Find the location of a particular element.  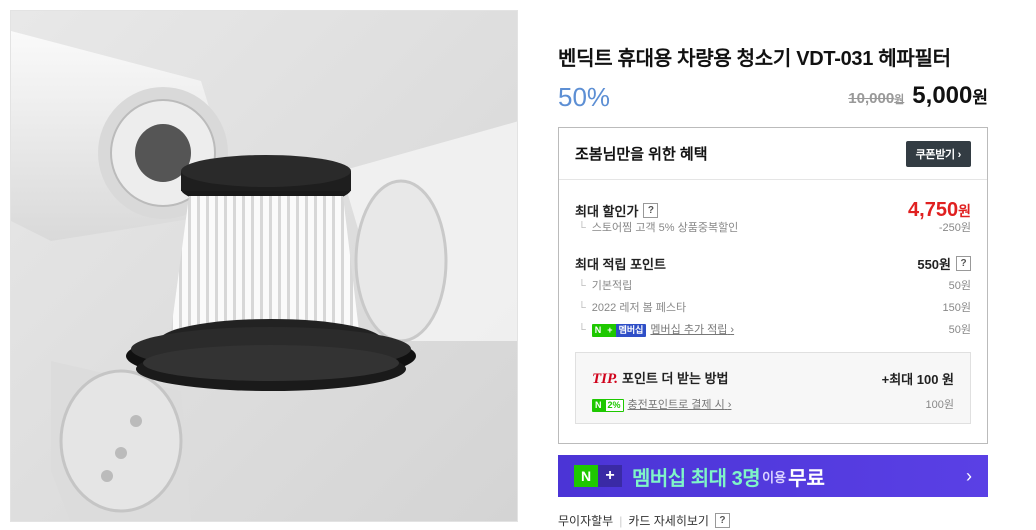

point-row-festa: └ 2022 레저 봄 페스타 150원 is located at coordinates (773, 307).